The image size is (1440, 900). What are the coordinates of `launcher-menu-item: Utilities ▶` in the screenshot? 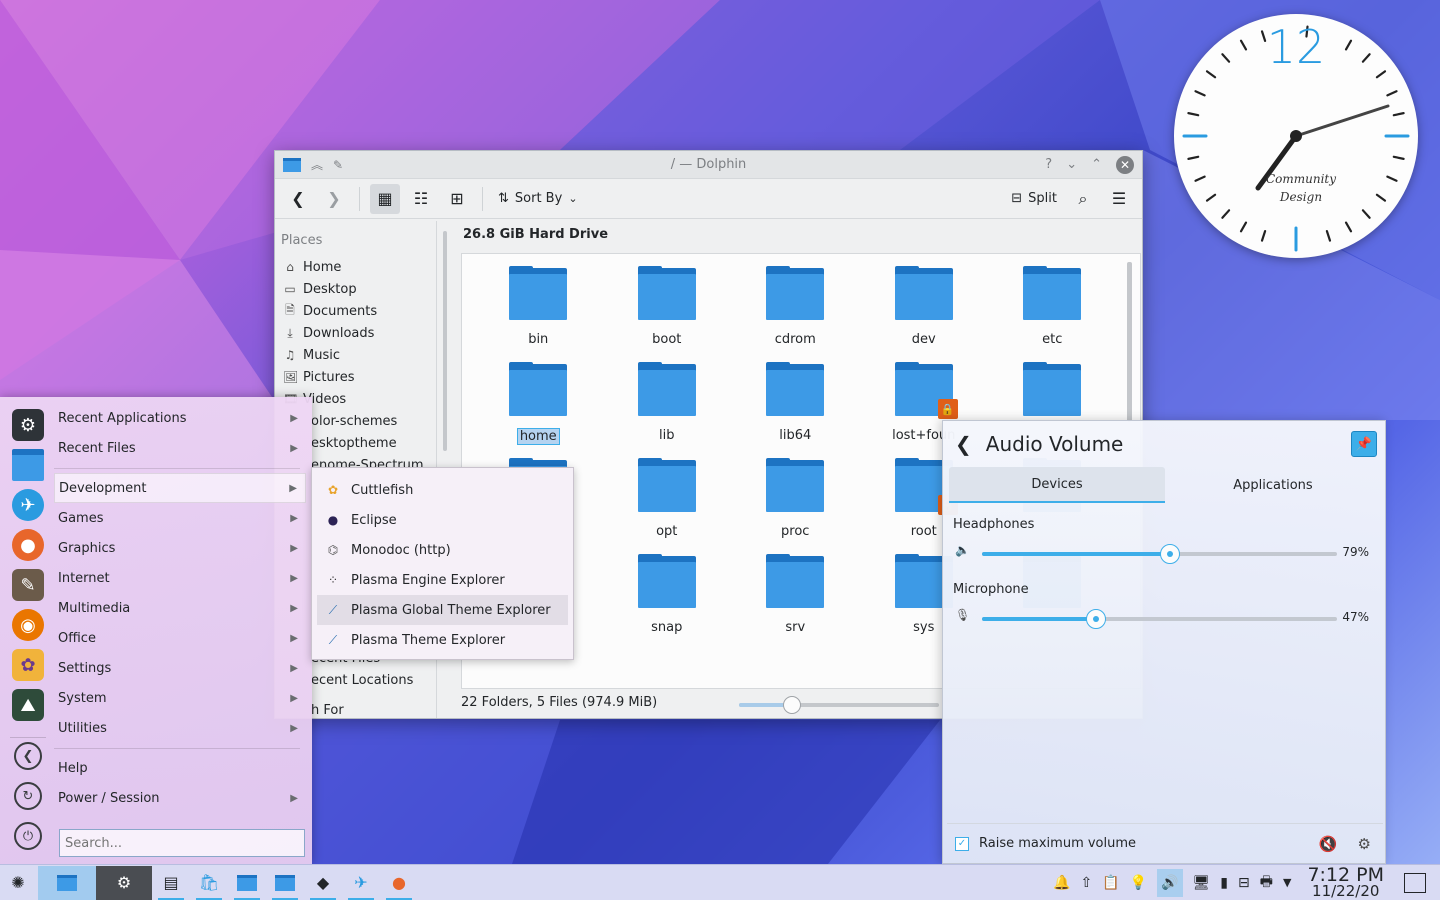 It's located at (180, 728).